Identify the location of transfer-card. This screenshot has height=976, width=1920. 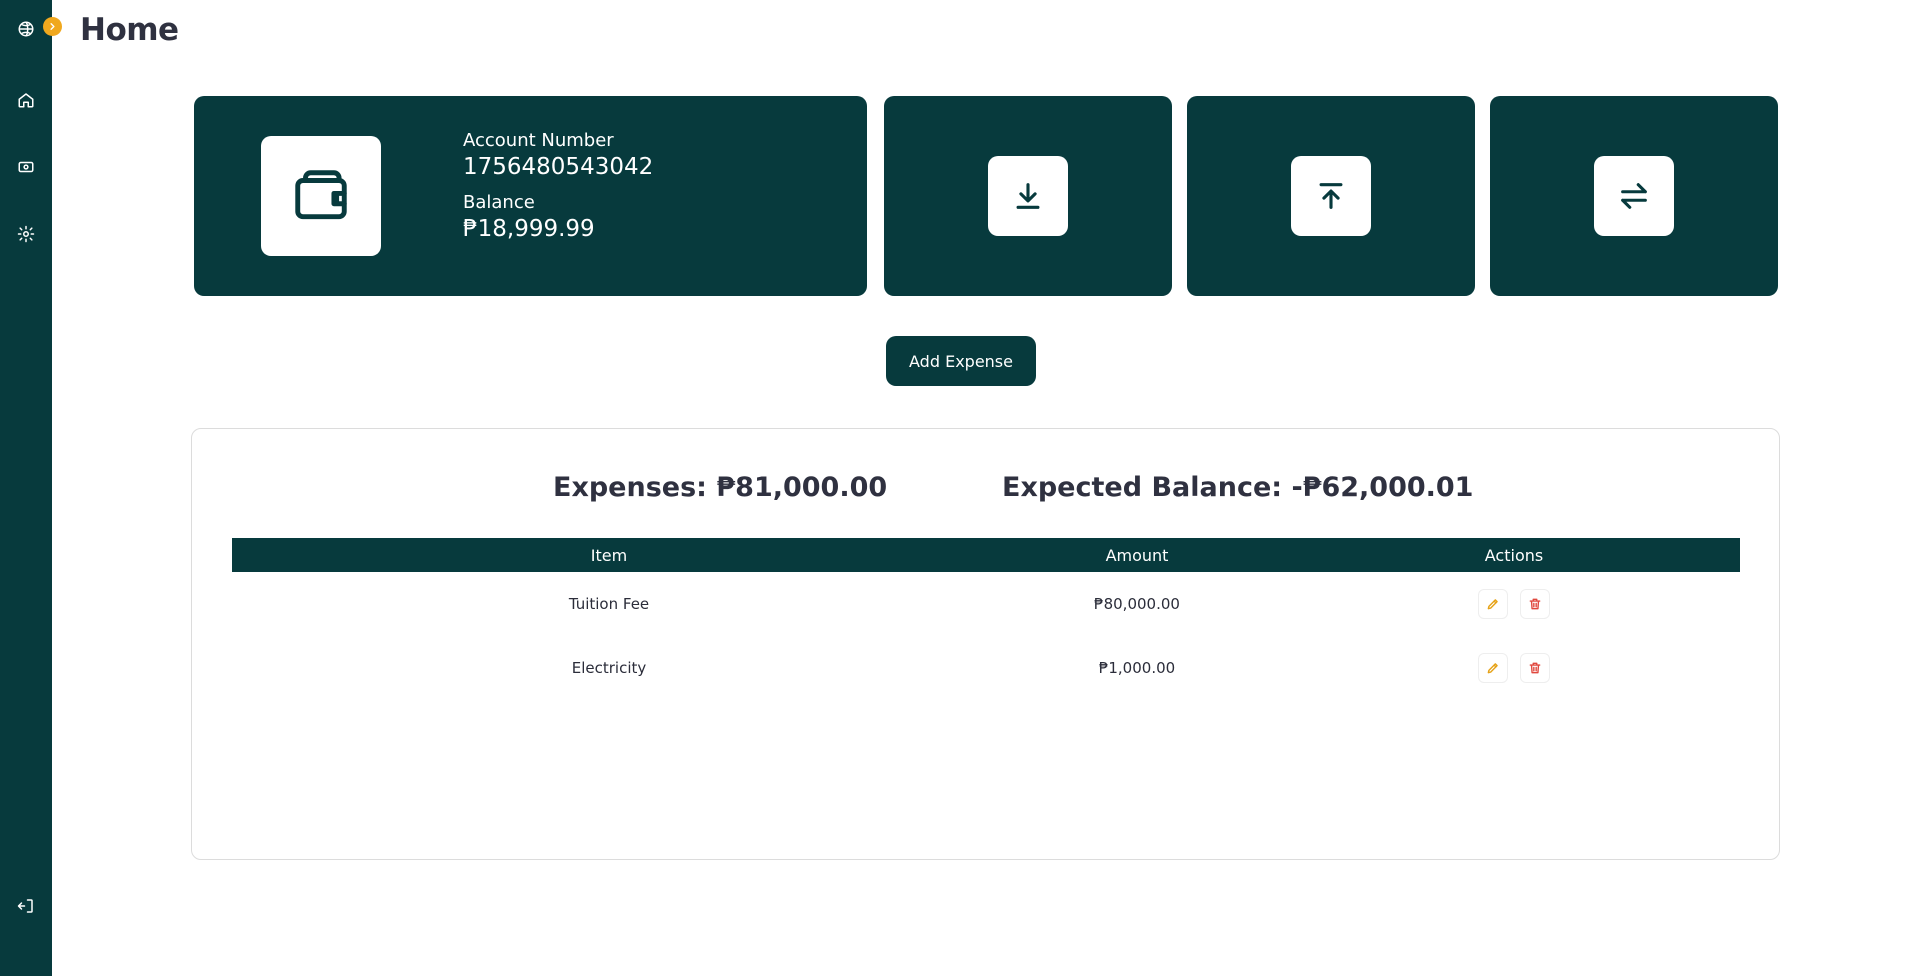
(1634, 196).